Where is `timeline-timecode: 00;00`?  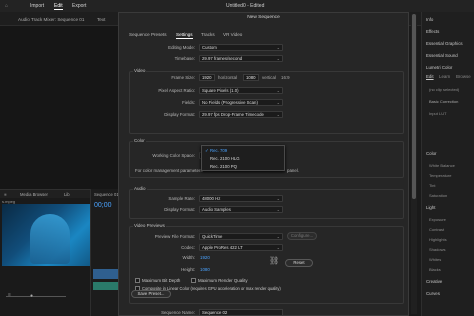 timeline-timecode: 00;00 is located at coordinates (103, 205).